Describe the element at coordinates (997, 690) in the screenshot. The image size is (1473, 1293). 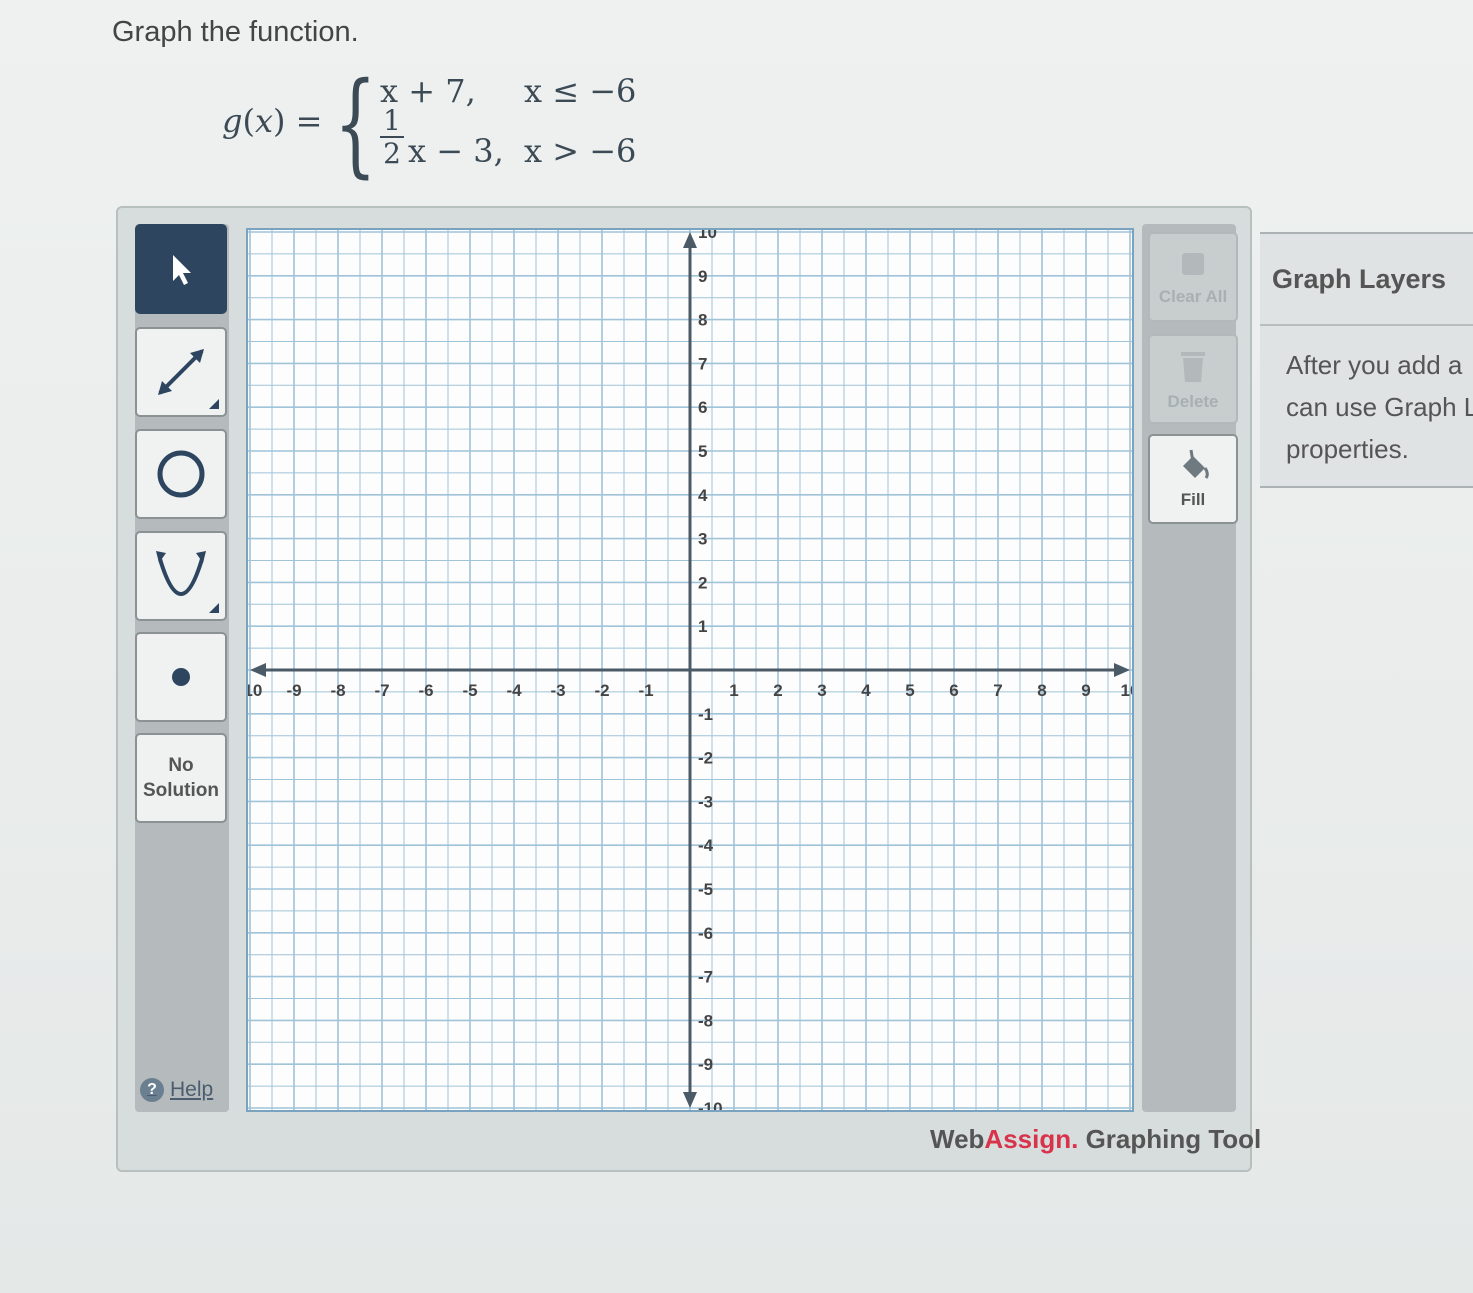
I see `x-tick-label: 7` at that location.